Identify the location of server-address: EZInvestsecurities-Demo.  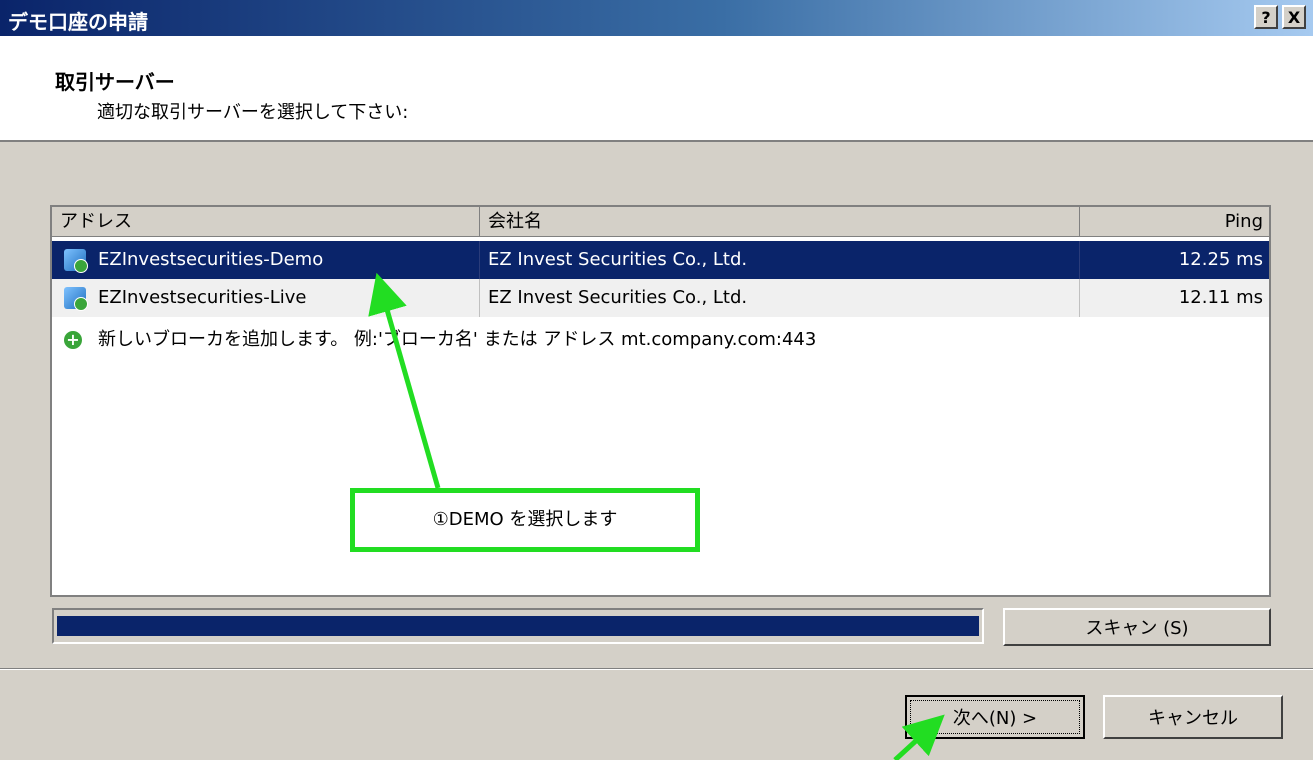
(289, 260).